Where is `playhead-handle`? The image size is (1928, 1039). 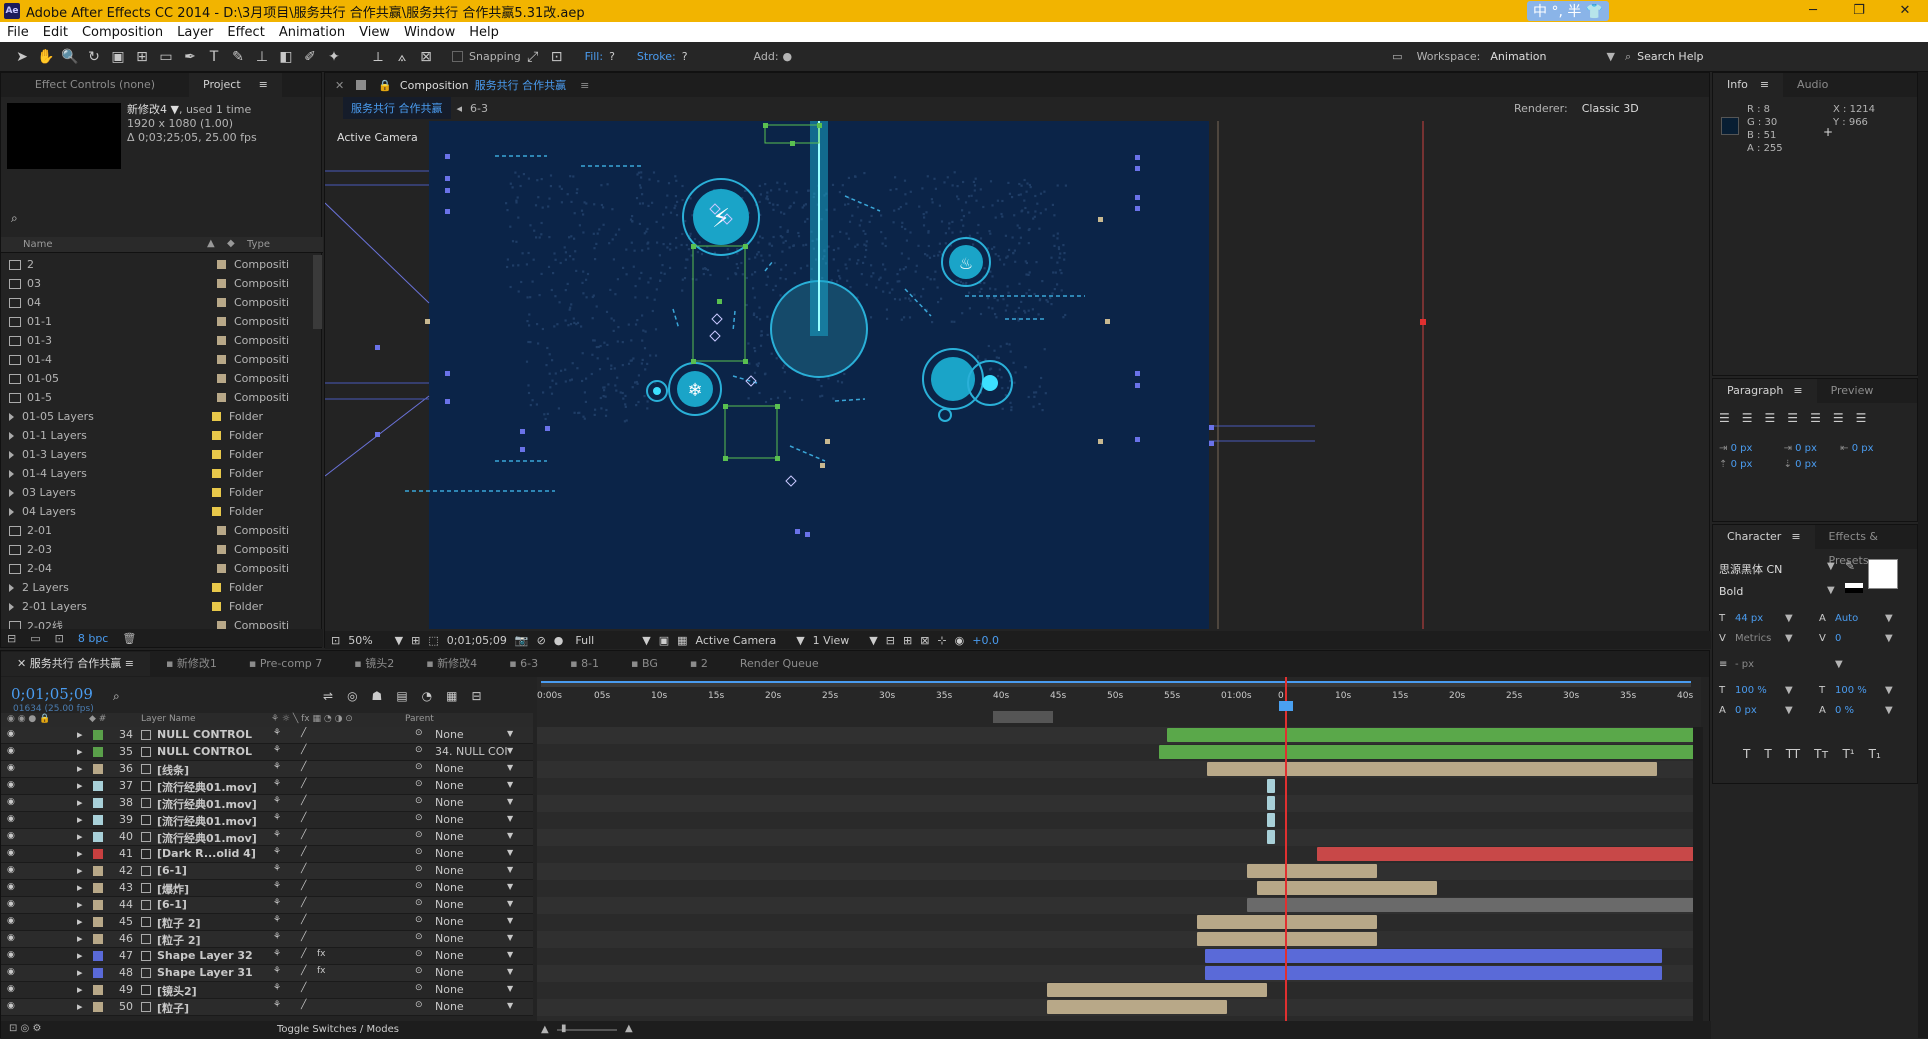 playhead-handle is located at coordinates (1286, 706).